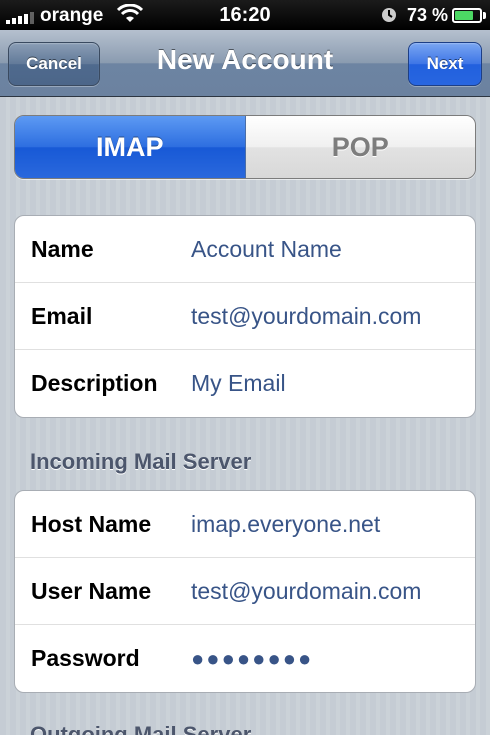 Image resolution: width=490 pixels, height=735 pixels. What do you see at coordinates (484, 15) in the screenshot?
I see `battery-tip` at bounding box center [484, 15].